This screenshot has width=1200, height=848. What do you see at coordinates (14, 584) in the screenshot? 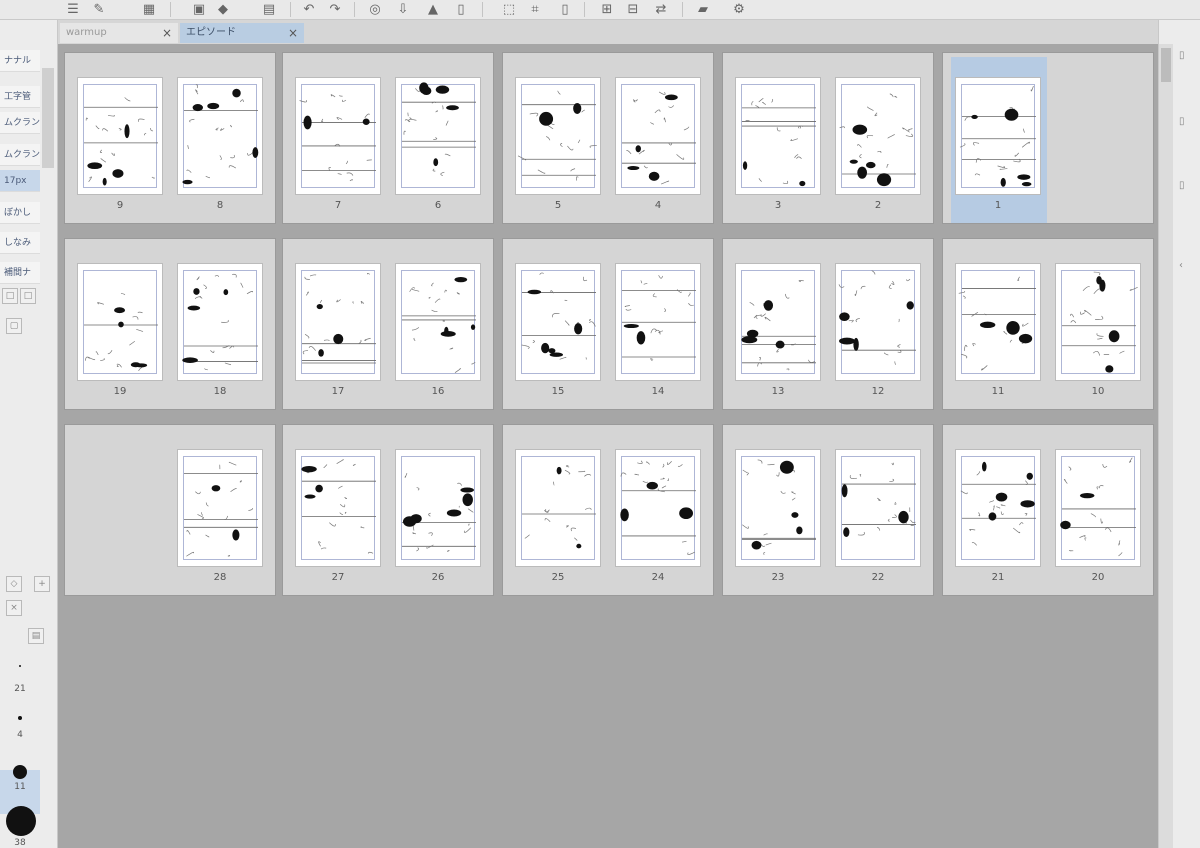
I see `brush-preset-icon: ◇` at bounding box center [14, 584].